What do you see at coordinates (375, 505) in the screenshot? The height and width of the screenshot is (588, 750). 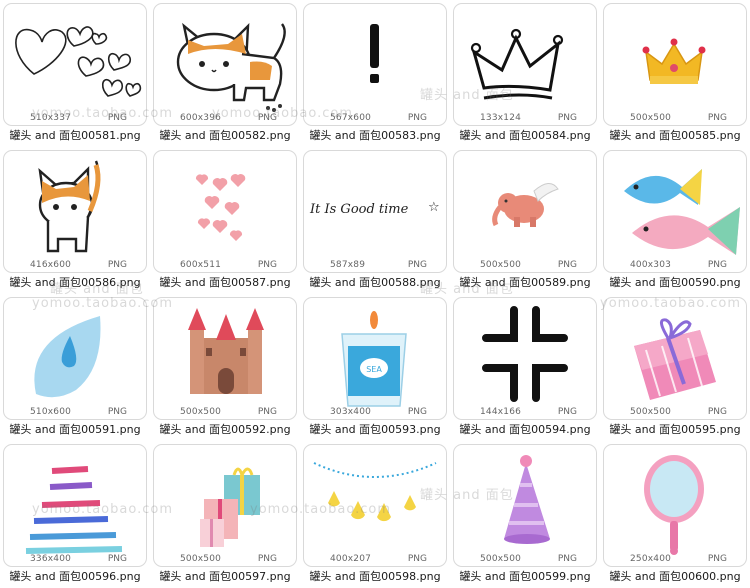 I see `file-thumbnail: 400x207 PNG` at bounding box center [375, 505].